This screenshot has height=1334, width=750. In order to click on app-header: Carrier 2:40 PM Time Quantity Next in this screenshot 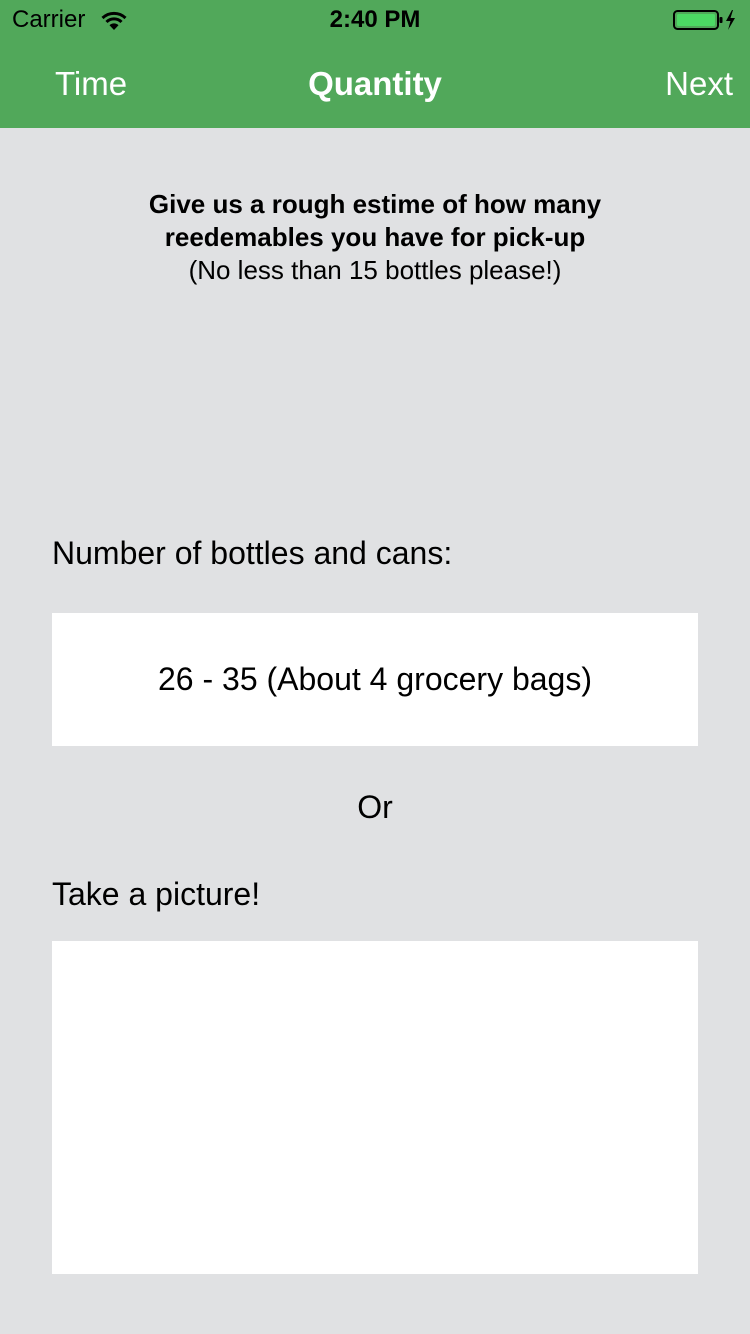, I will do `click(375, 64)`.